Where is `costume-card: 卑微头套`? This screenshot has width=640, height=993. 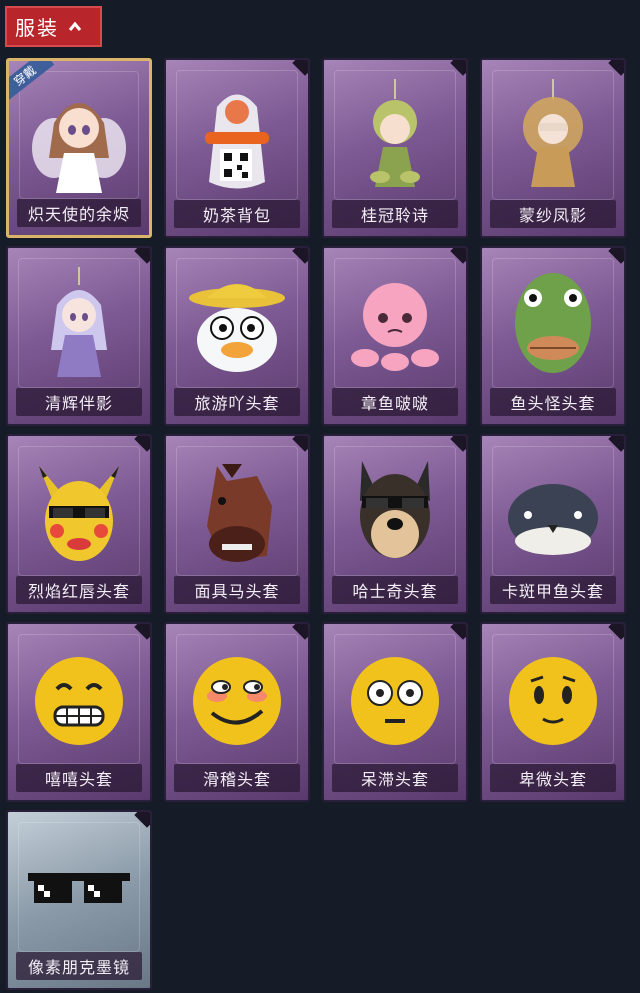 costume-card: 卑微头套 is located at coordinates (553, 712).